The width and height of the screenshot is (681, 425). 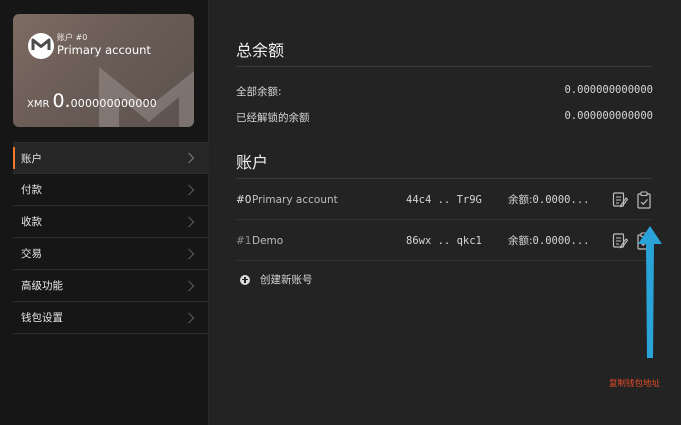 I want to click on sidebar-item-label: 收款, so click(x=31, y=222).